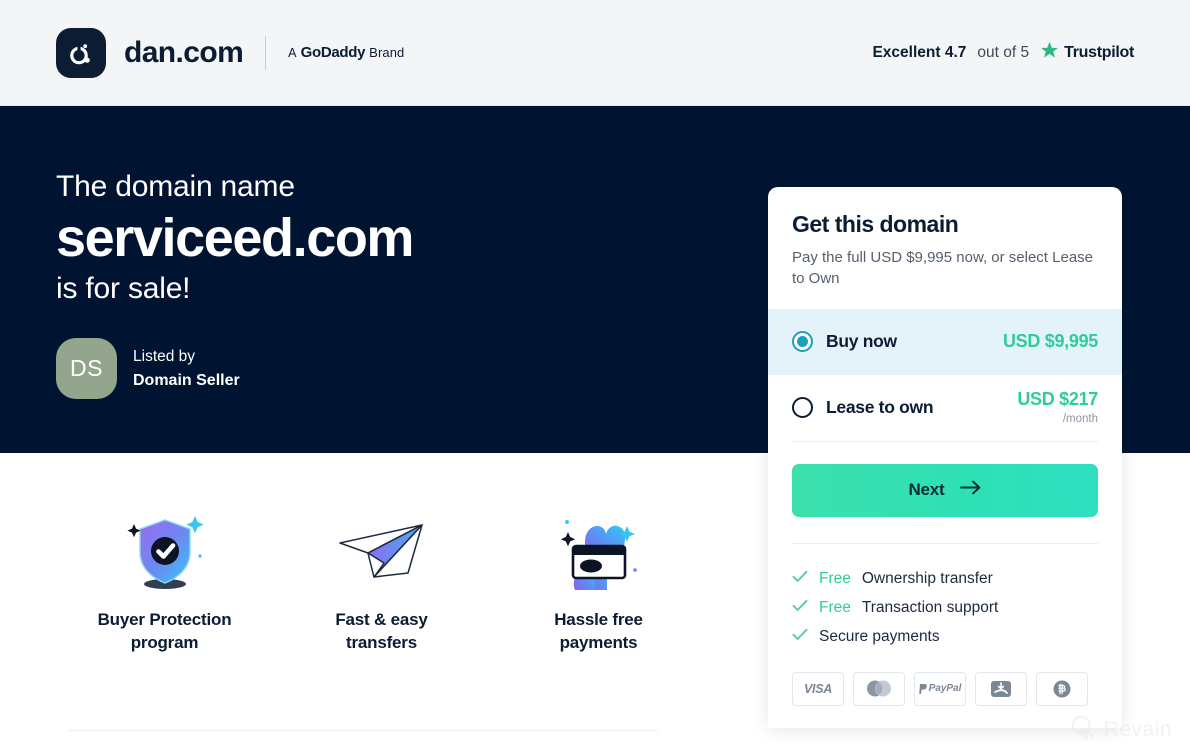 This screenshot has height=753, width=1190. Describe the element at coordinates (861, 341) in the screenshot. I see `option-label: Buy now` at that location.